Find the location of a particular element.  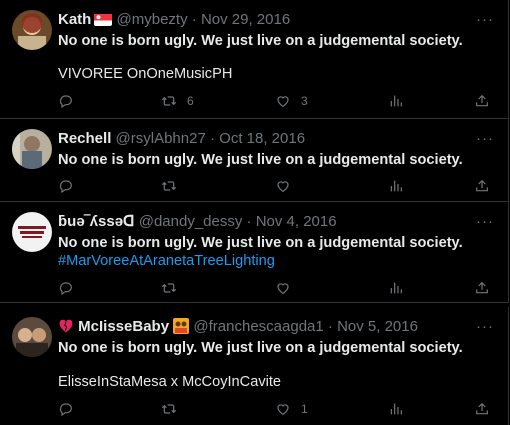

timestamp: Nov 29, 2016 is located at coordinates (245, 19).